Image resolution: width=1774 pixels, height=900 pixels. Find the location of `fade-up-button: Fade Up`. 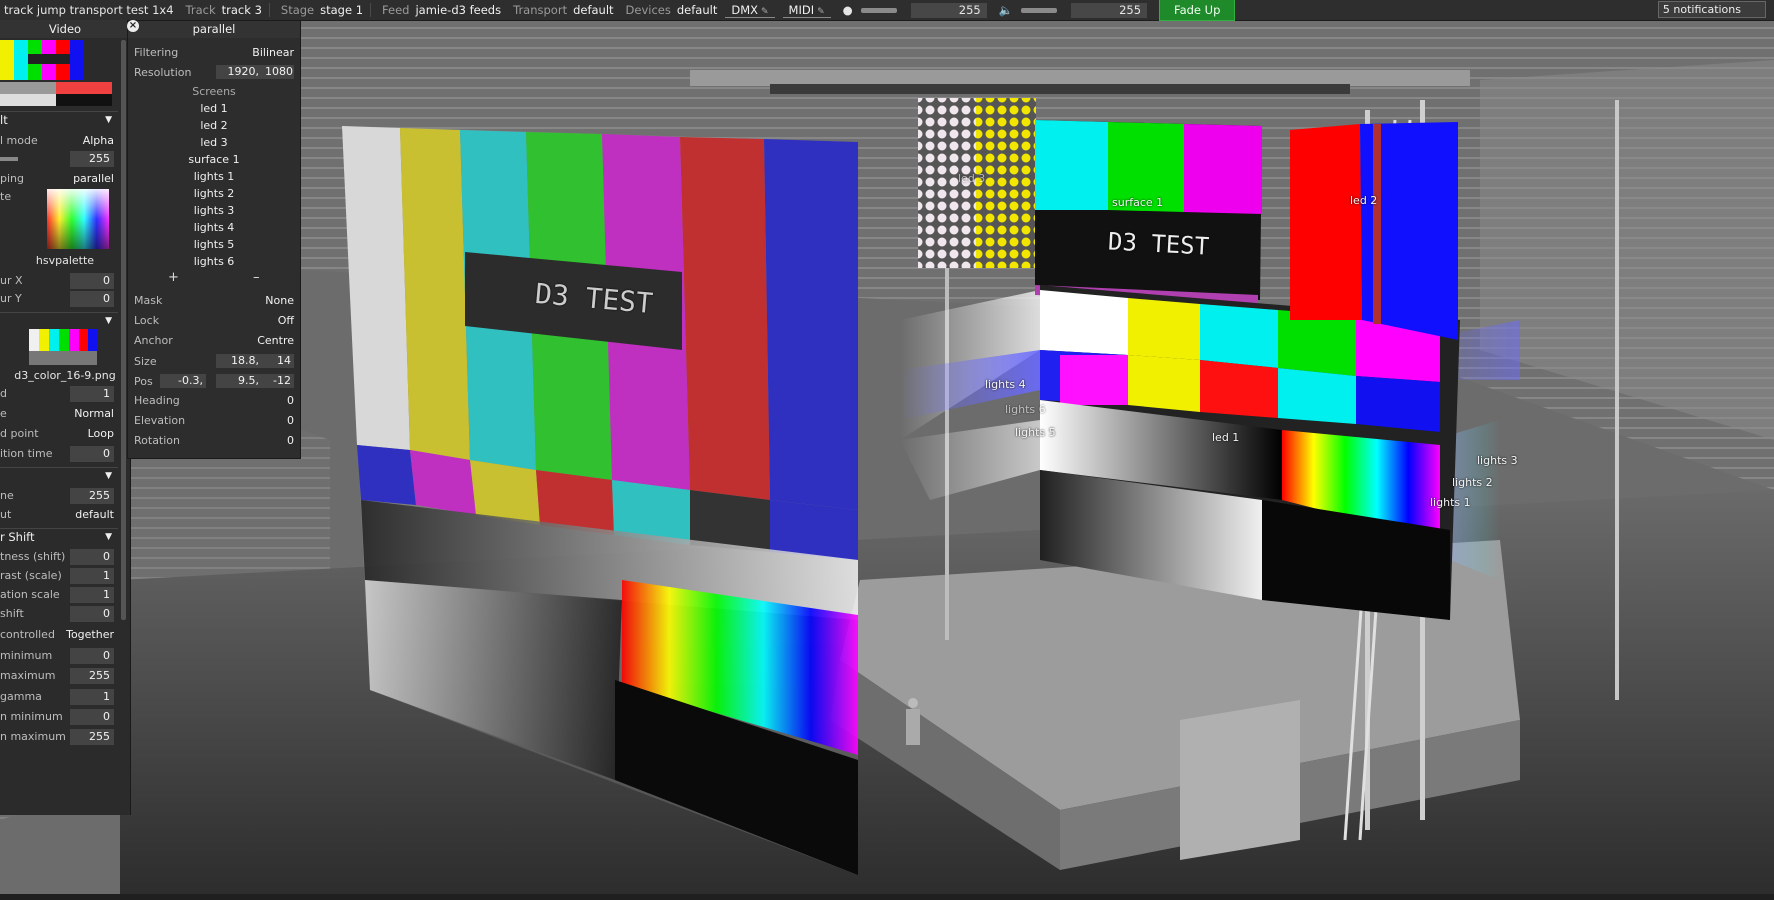

fade-up-button: Fade Up is located at coordinates (1197, 10).